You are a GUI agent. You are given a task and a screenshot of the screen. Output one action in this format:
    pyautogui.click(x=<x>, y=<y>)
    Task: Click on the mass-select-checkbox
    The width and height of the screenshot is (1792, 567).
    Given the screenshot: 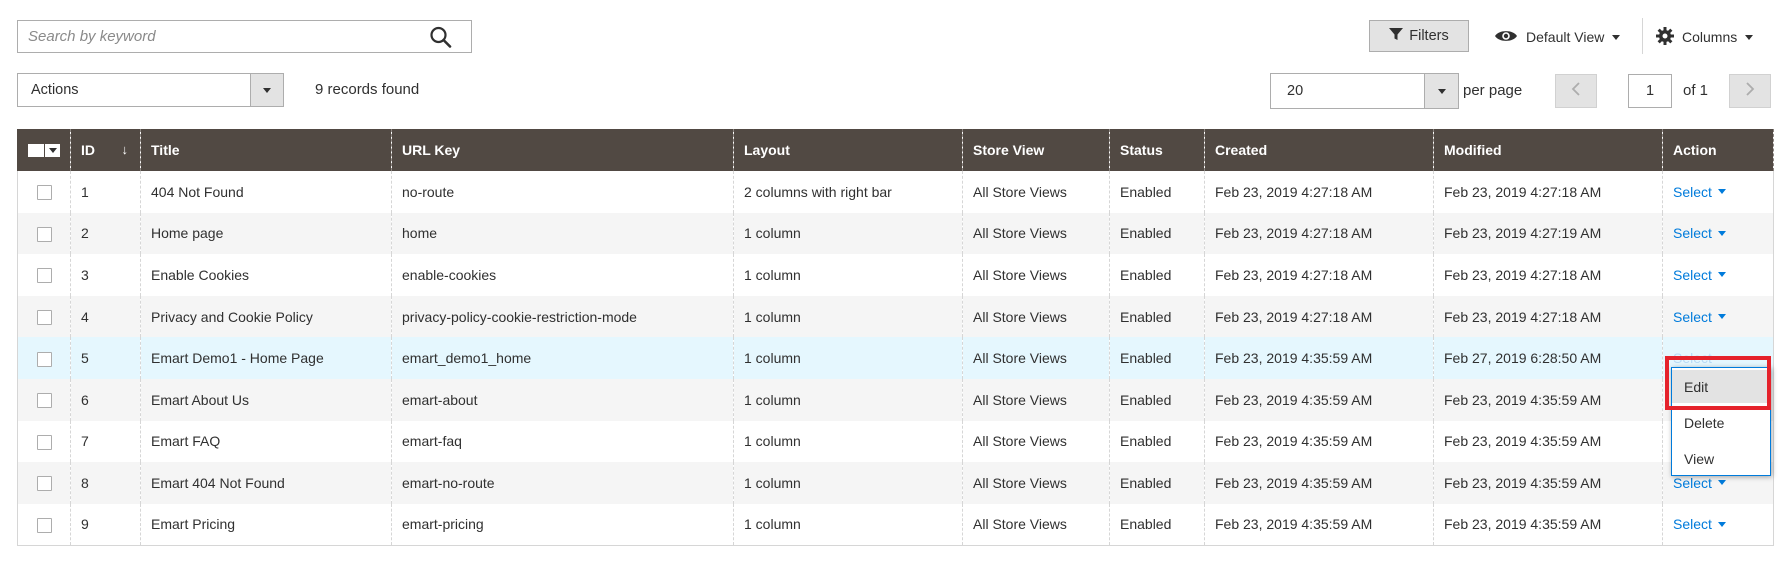 What is the action you would take?
    pyautogui.click(x=36, y=150)
    